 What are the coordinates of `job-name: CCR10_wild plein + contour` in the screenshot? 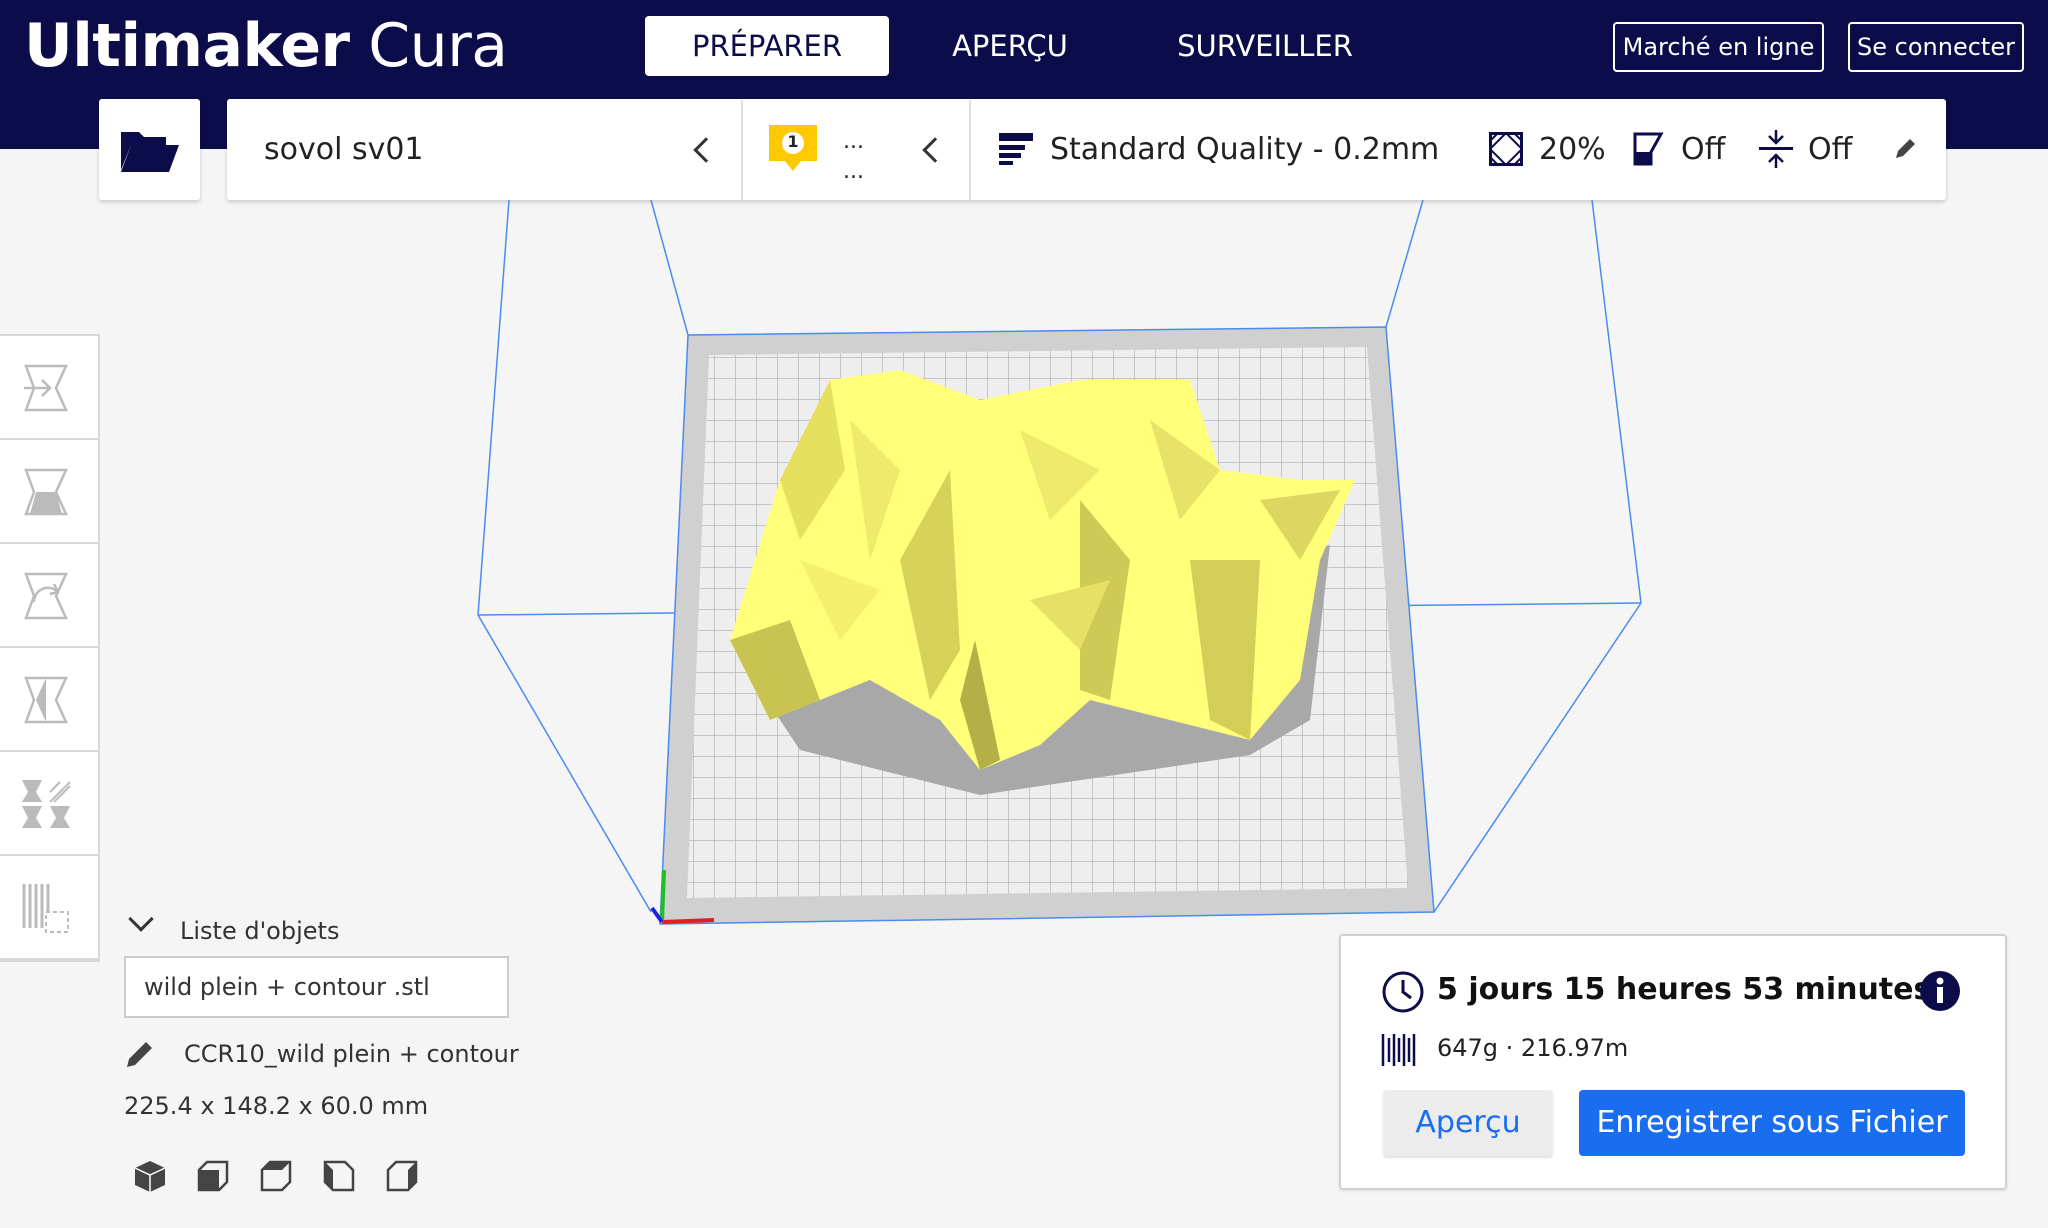 It's located at (351, 1054).